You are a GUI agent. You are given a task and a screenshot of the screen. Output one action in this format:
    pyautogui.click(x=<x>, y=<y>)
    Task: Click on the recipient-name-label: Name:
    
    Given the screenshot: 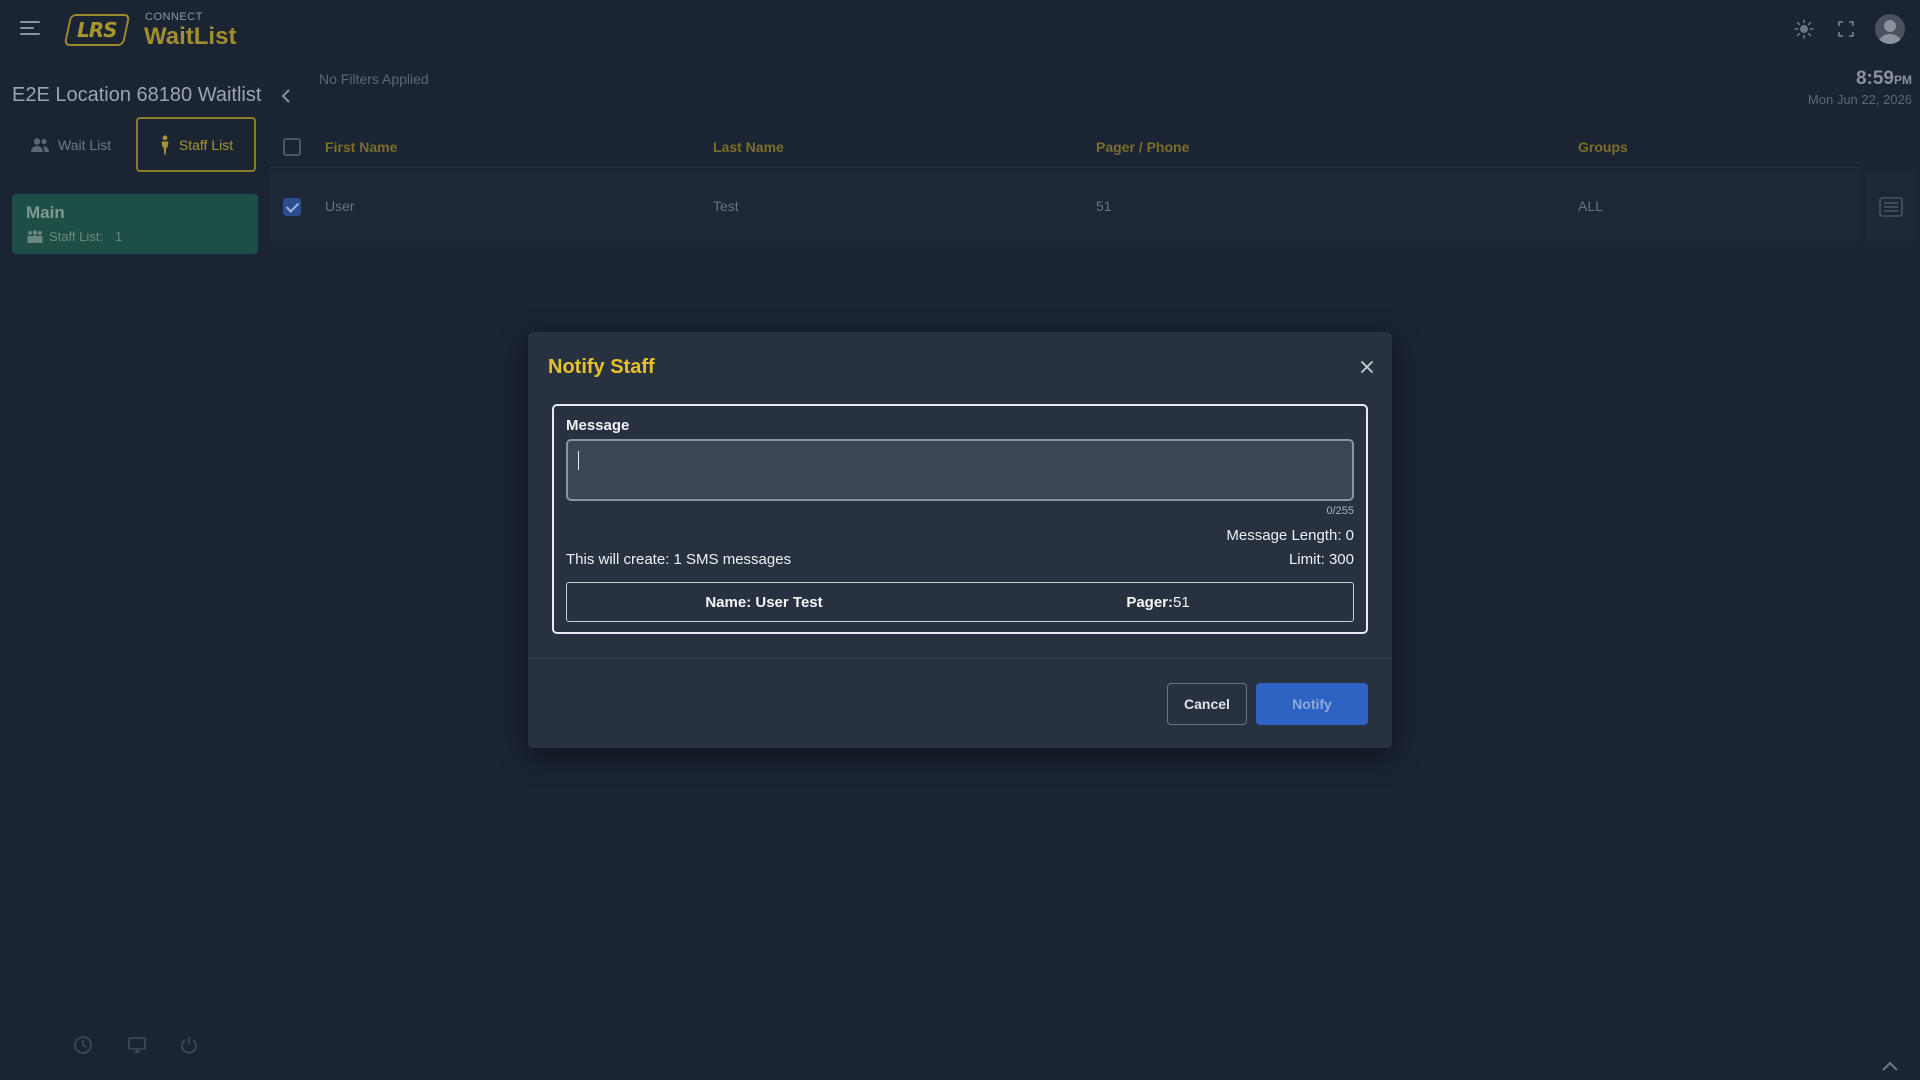 What is the action you would take?
    pyautogui.click(x=728, y=602)
    